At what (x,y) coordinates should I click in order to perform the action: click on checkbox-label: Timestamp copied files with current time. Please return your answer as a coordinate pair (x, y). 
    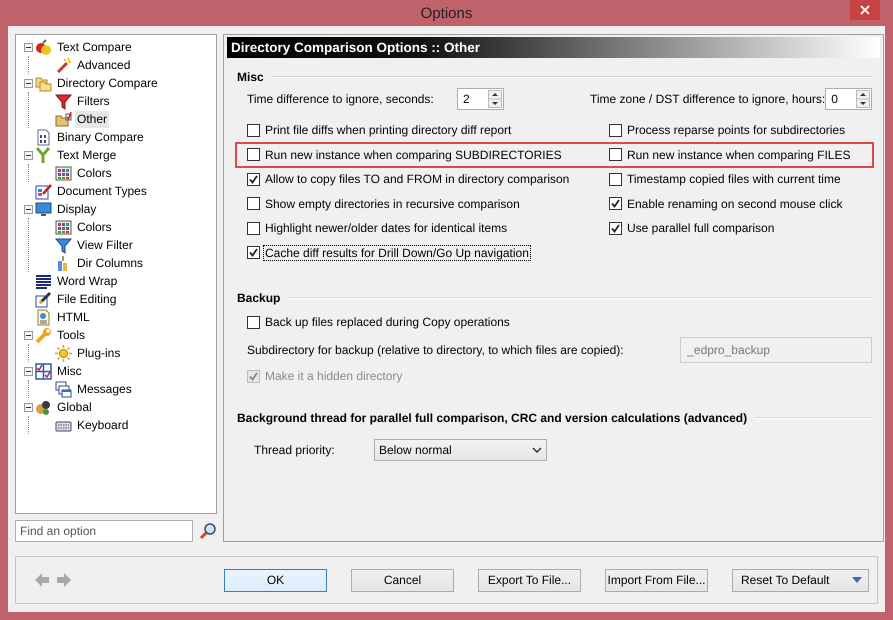
    Looking at the image, I should click on (734, 179).